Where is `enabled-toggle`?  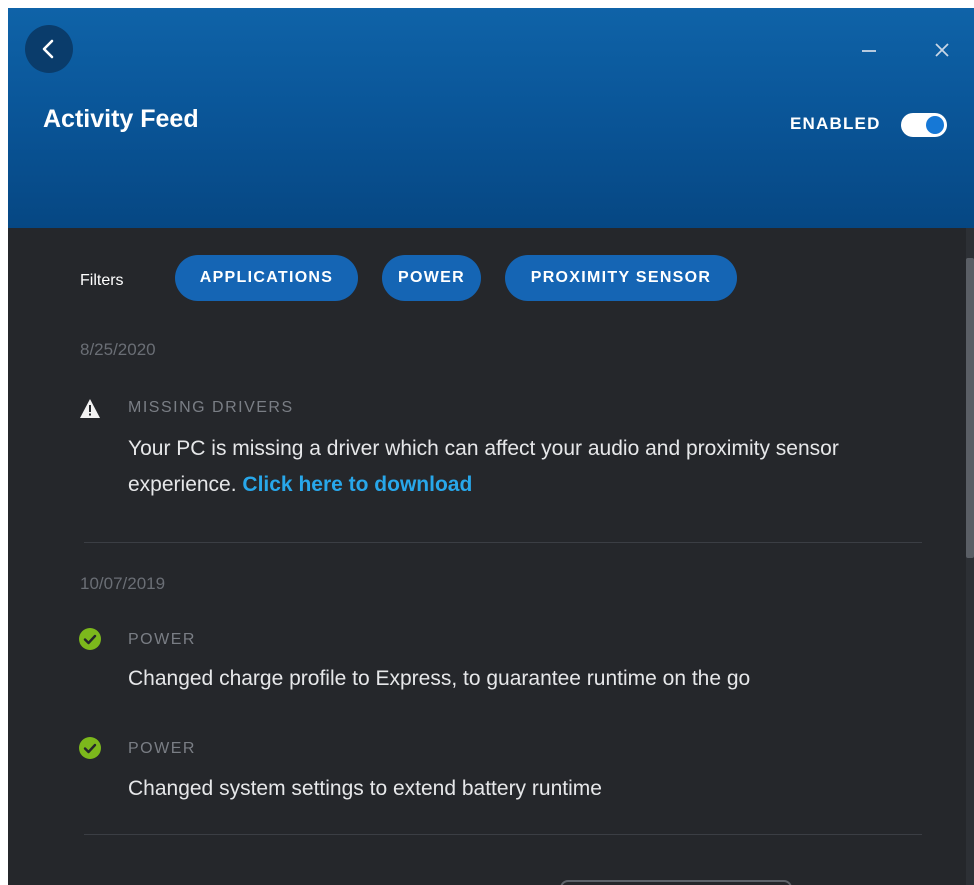 enabled-toggle is located at coordinates (924, 125).